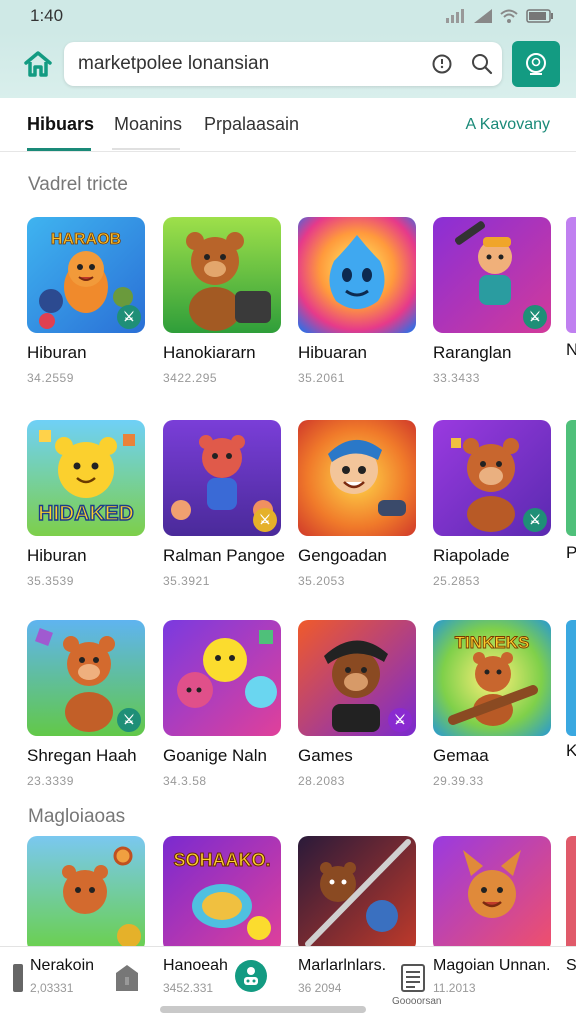 This screenshot has width=576, height=1024. I want to click on tab-hibuars: Hibuars, so click(60, 124).